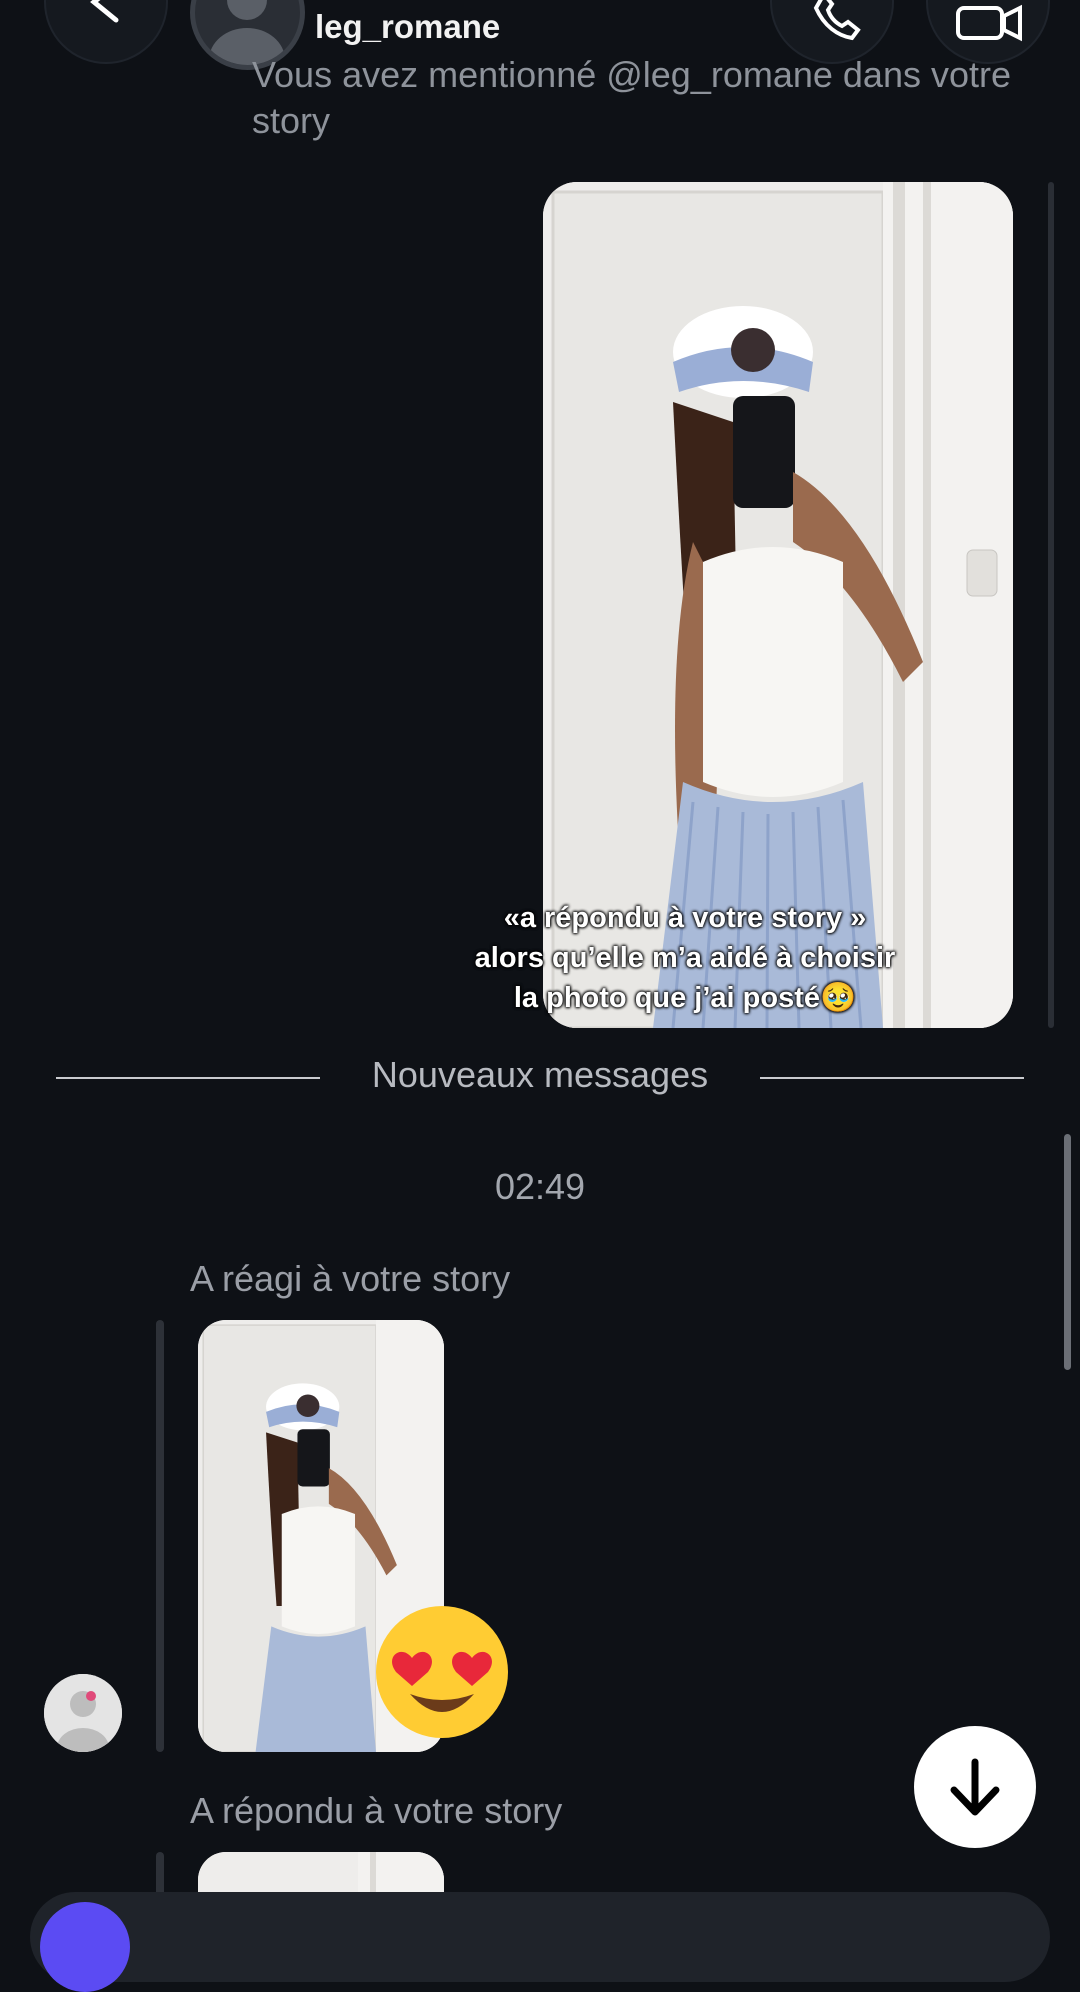 Image resolution: width=1080 pixels, height=1992 pixels. Describe the element at coordinates (106, 32) in the screenshot. I see `back-button` at that location.